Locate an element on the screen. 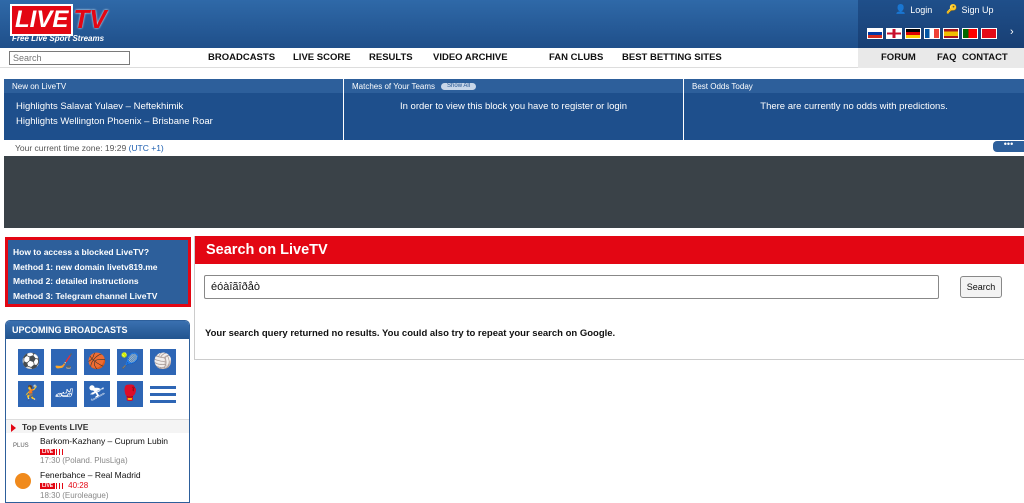  logo-live: LIVE is located at coordinates (42, 20).